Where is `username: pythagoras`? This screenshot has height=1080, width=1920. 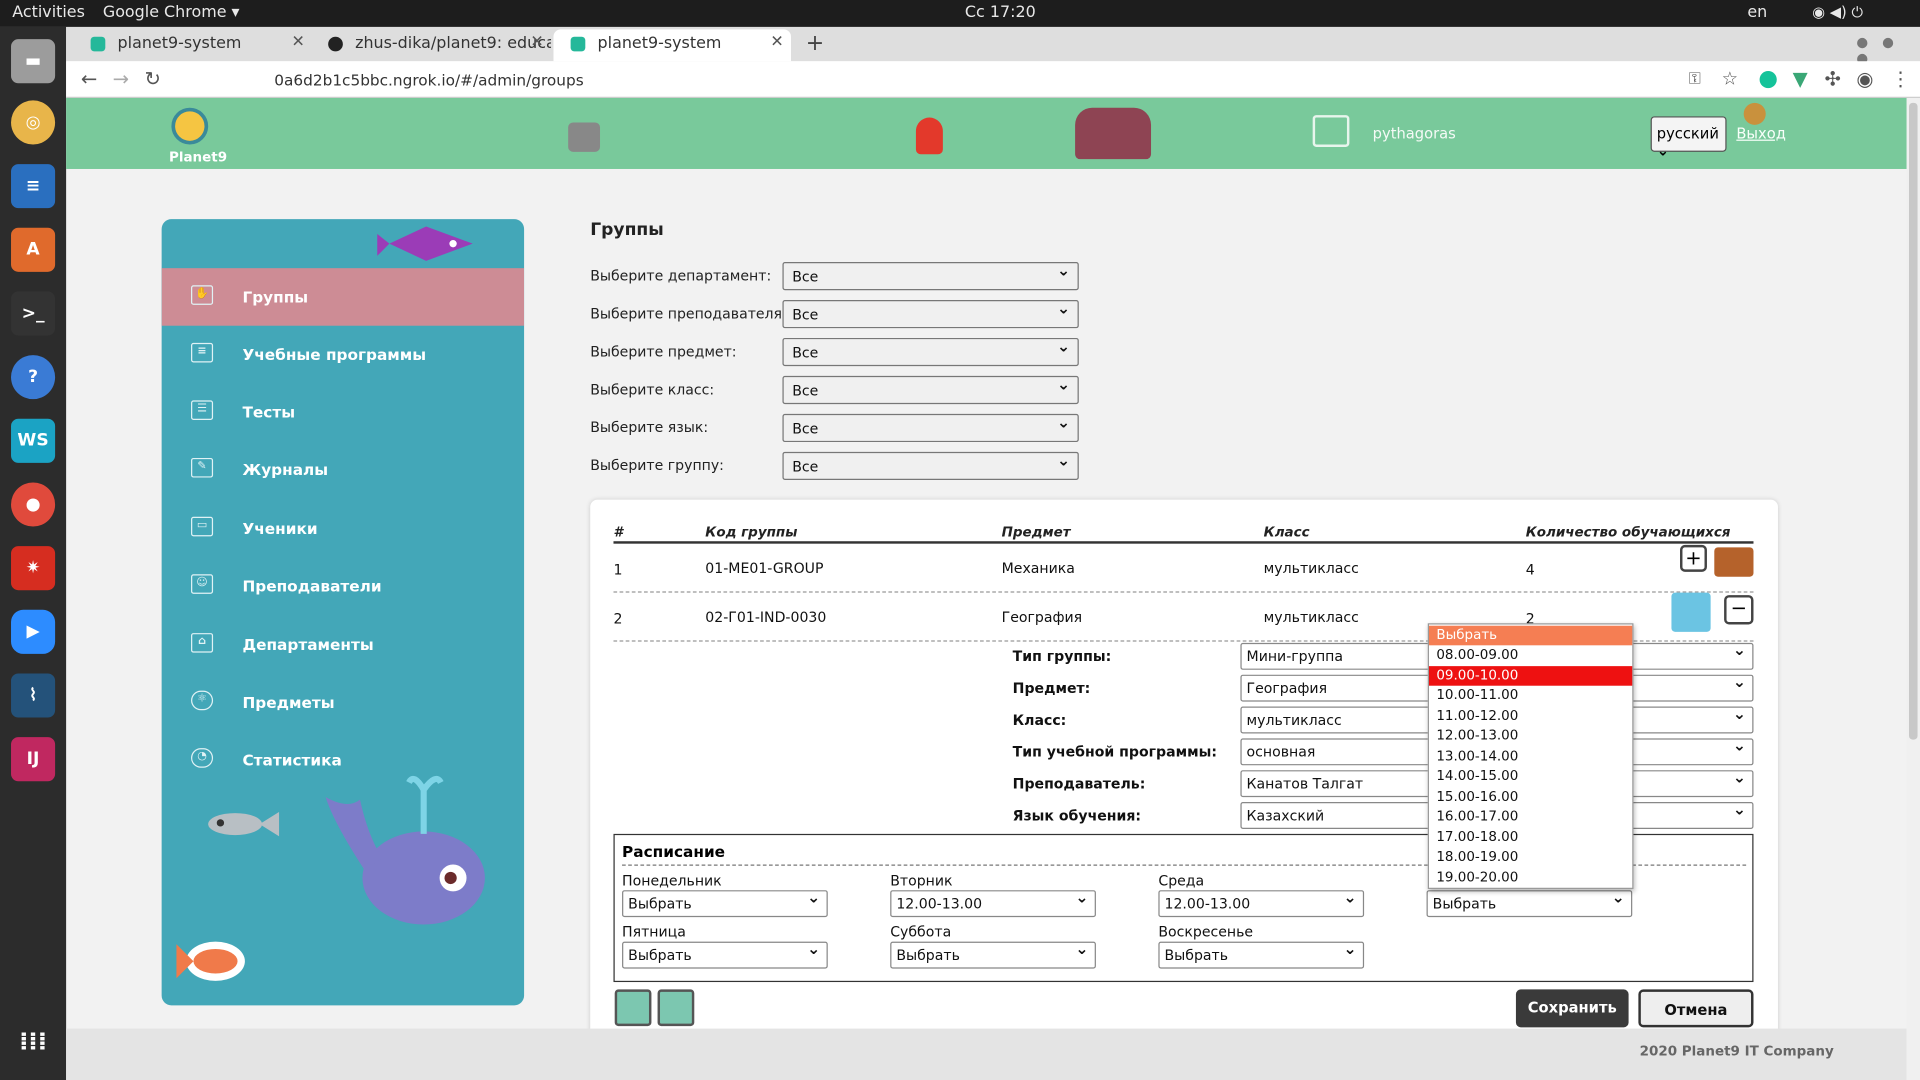
username: pythagoras is located at coordinates (1414, 133).